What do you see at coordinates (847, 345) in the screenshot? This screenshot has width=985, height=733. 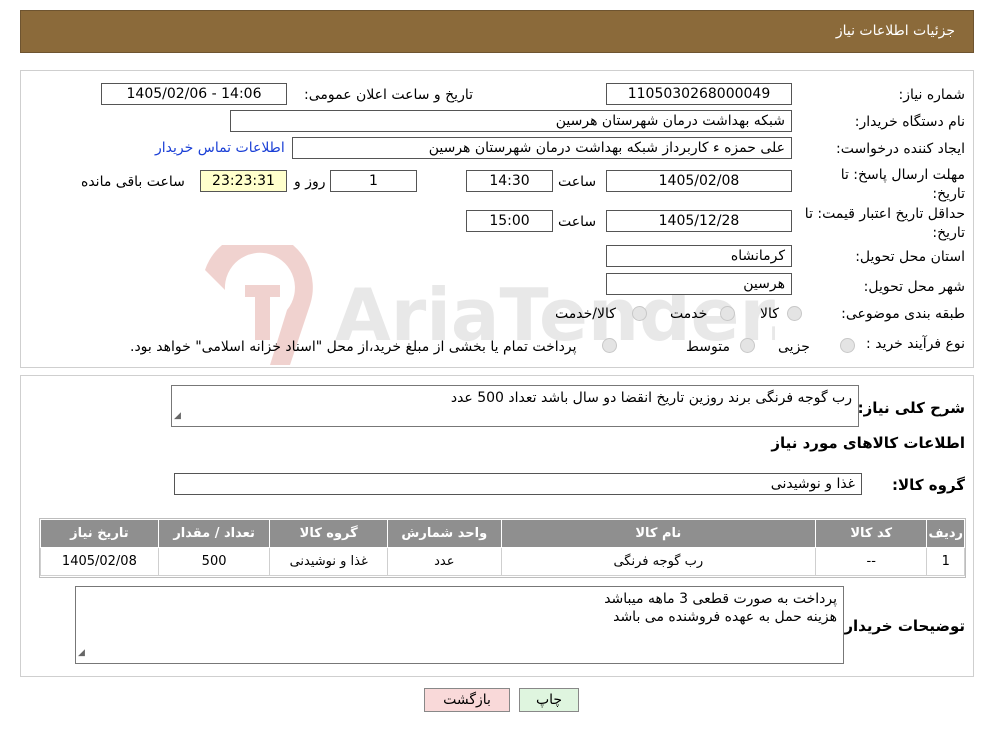 I see `process-radio-minor` at bounding box center [847, 345].